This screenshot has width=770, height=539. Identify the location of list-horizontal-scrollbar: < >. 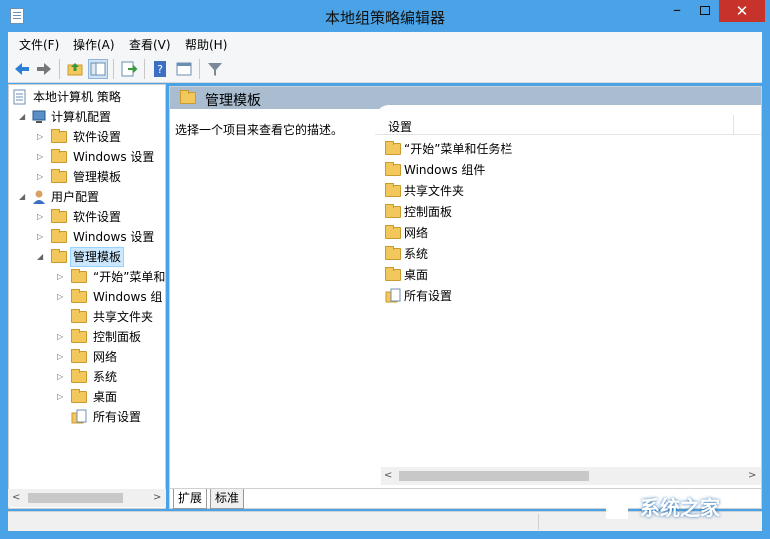
(571, 476).